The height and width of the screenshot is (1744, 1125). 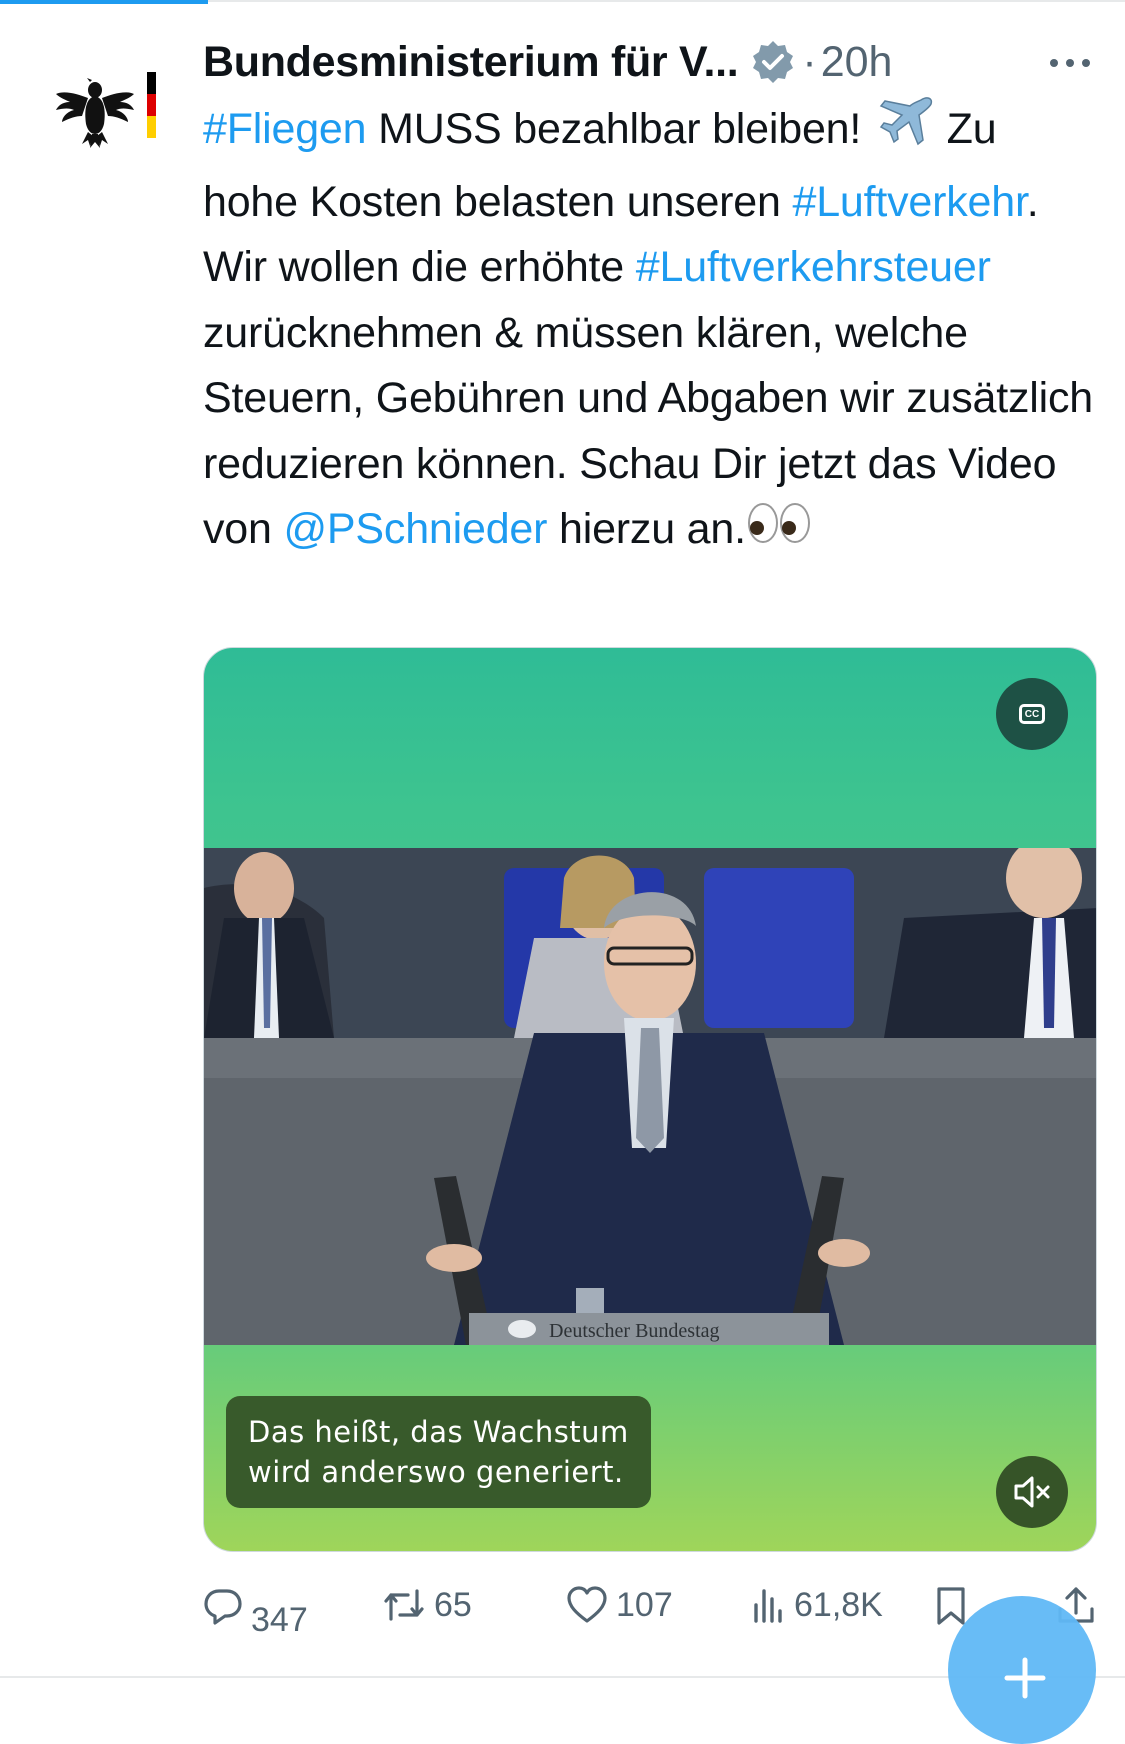 What do you see at coordinates (813, 267) in the screenshot?
I see `hashtag-luftverkehrsteuer: #Luftverkehrsteuer` at bounding box center [813, 267].